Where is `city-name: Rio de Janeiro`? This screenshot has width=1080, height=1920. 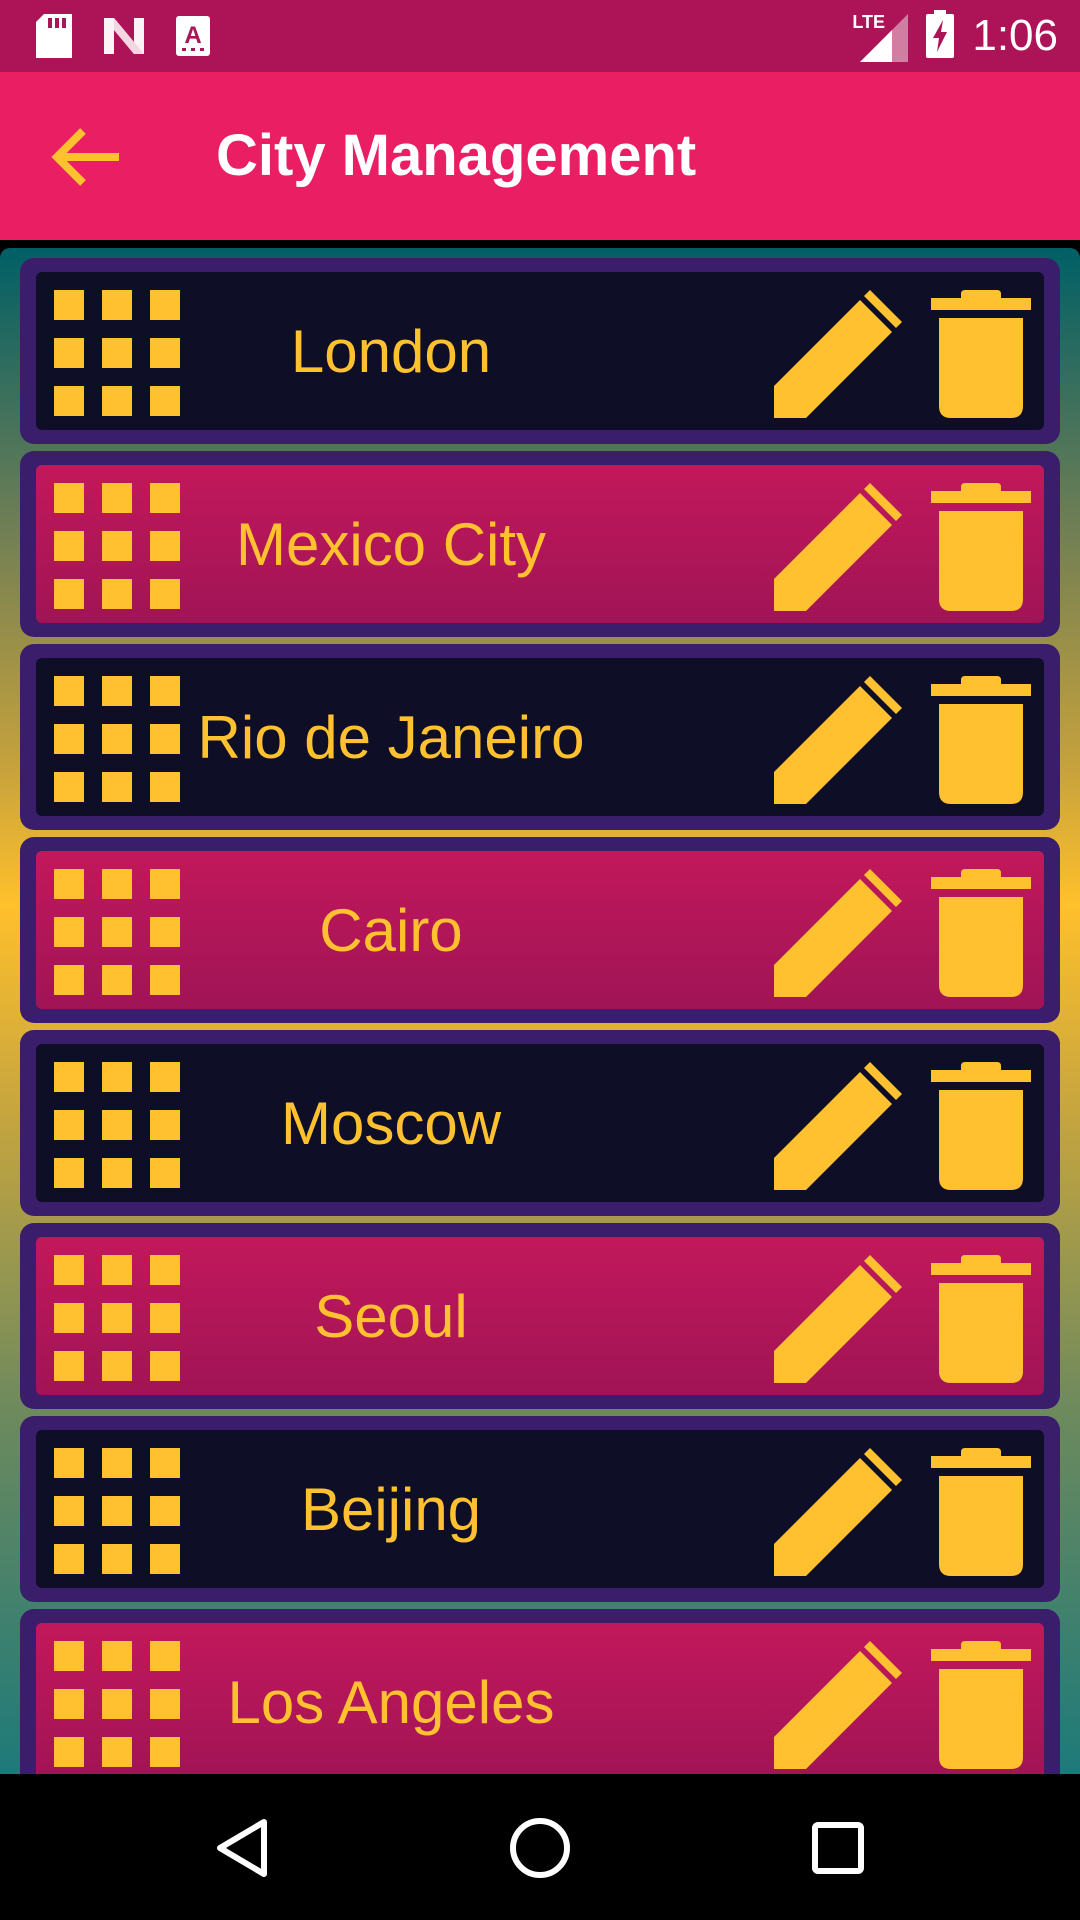
city-name: Rio de Janeiro is located at coordinates (391, 737).